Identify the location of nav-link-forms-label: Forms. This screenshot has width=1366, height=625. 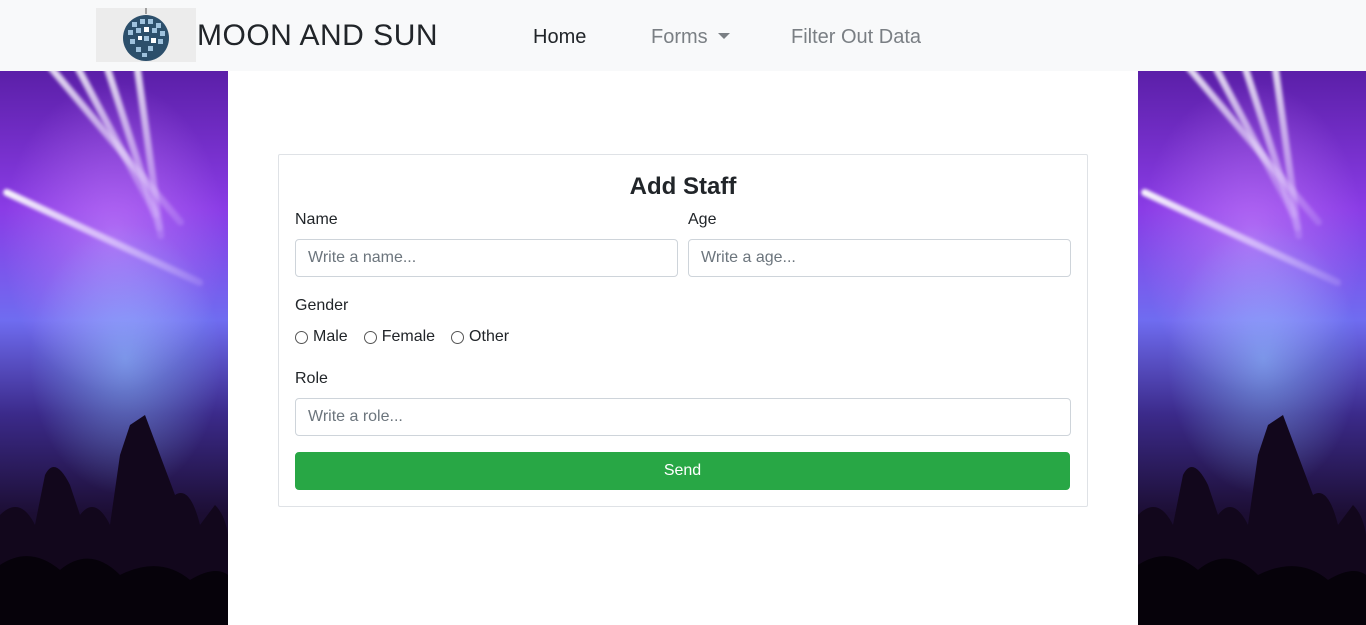
(679, 37).